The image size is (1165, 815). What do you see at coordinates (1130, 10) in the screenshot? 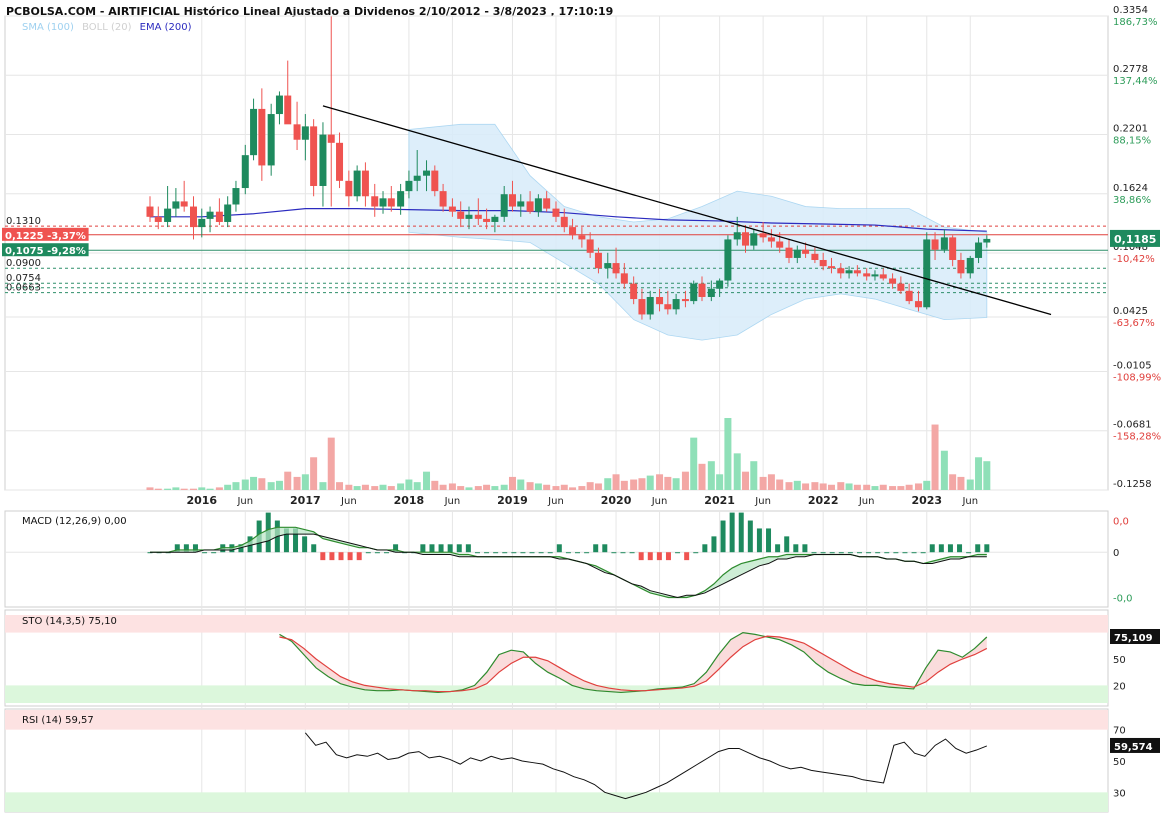
I see `price-axis-label: 0.3354` at bounding box center [1130, 10].